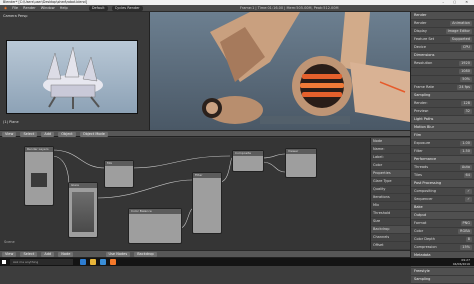 The image size is (474, 284). What do you see at coordinates (98, 8) in the screenshot?
I see `layout-selector: Default` at bounding box center [98, 8].